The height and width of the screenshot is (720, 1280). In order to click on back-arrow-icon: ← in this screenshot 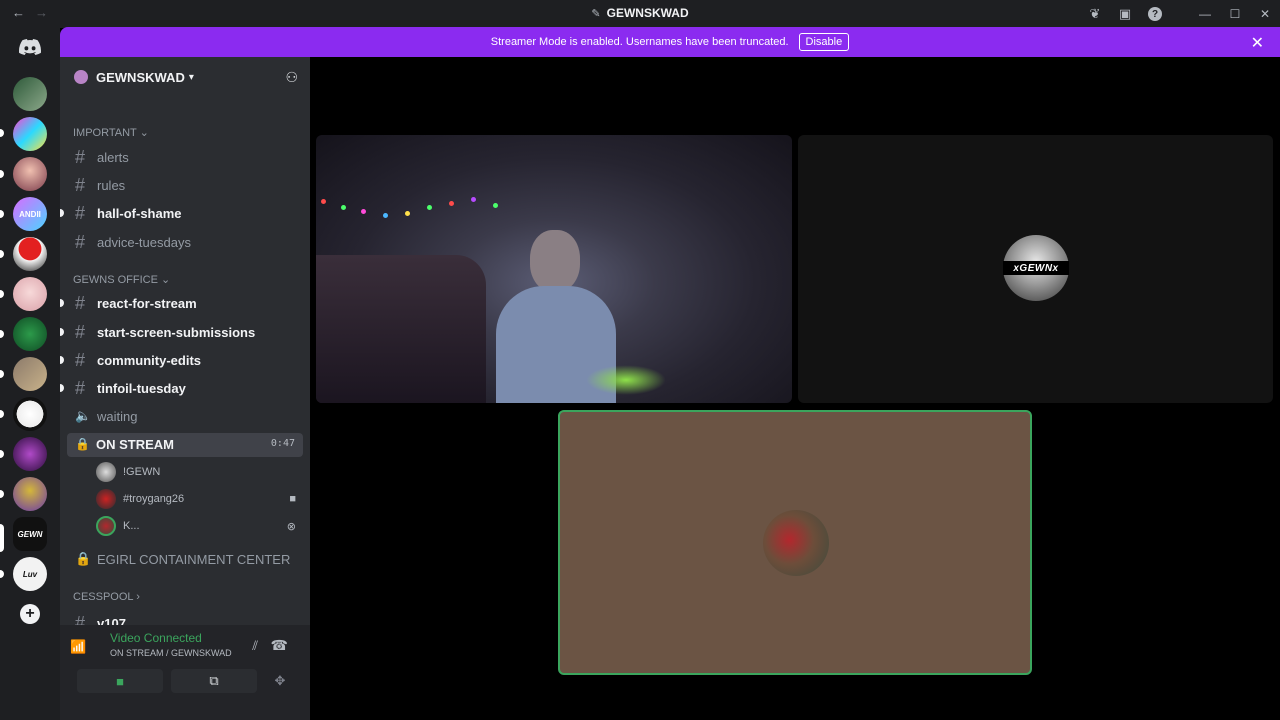, I will do `click(18, 12)`.